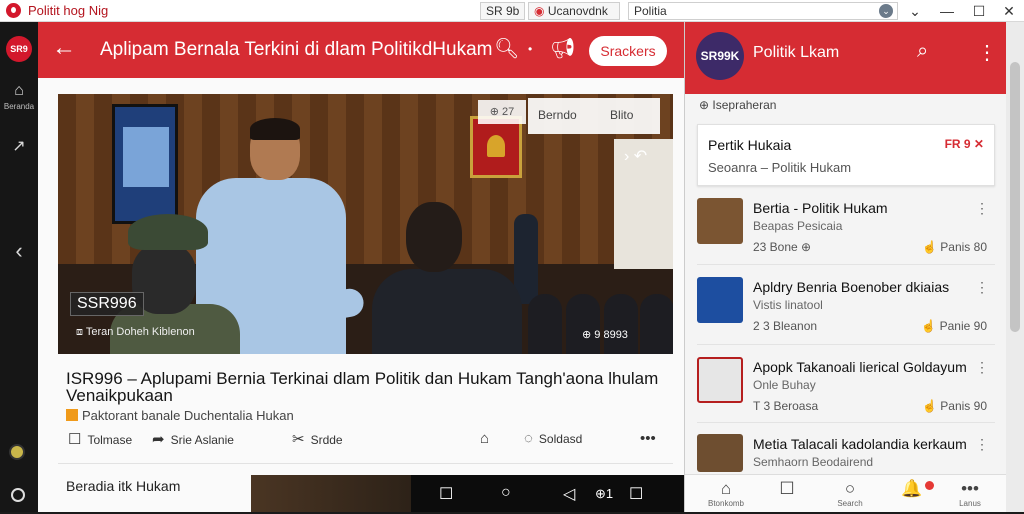 The image size is (1024, 514). What do you see at coordinates (915, 11) in the screenshot?
I see `dropdown-icon: ⌄` at bounding box center [915, 11].